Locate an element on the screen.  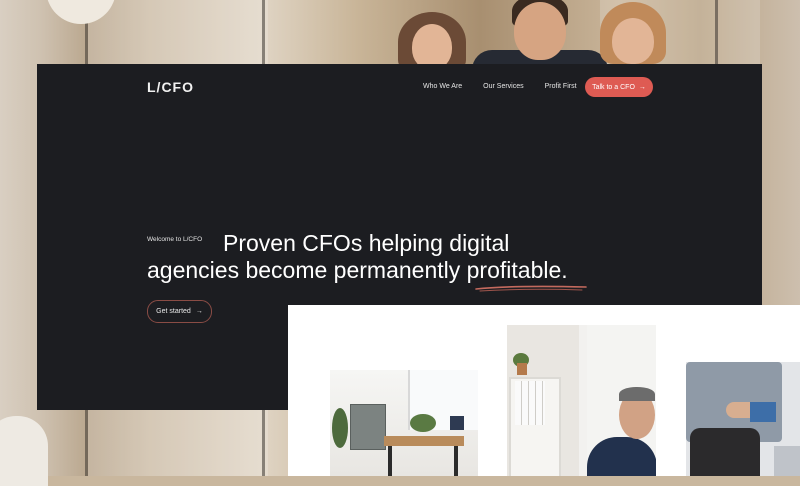
nav-profit-first: Profit First is located at coordinates (561, 86).